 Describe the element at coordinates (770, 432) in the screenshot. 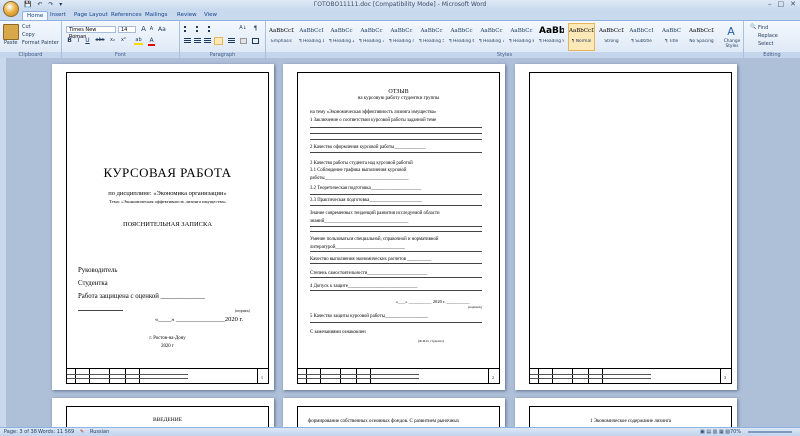

I see `zoom-slider` at that location.